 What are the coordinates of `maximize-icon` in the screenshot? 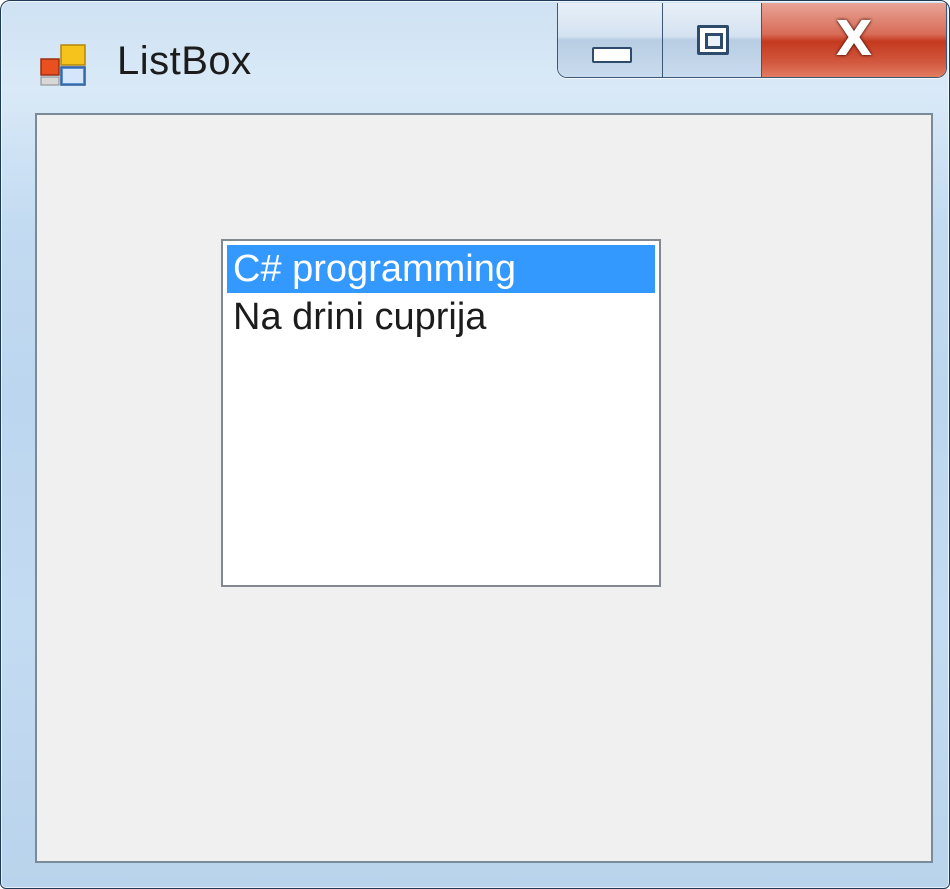 It's located at (713, 40).